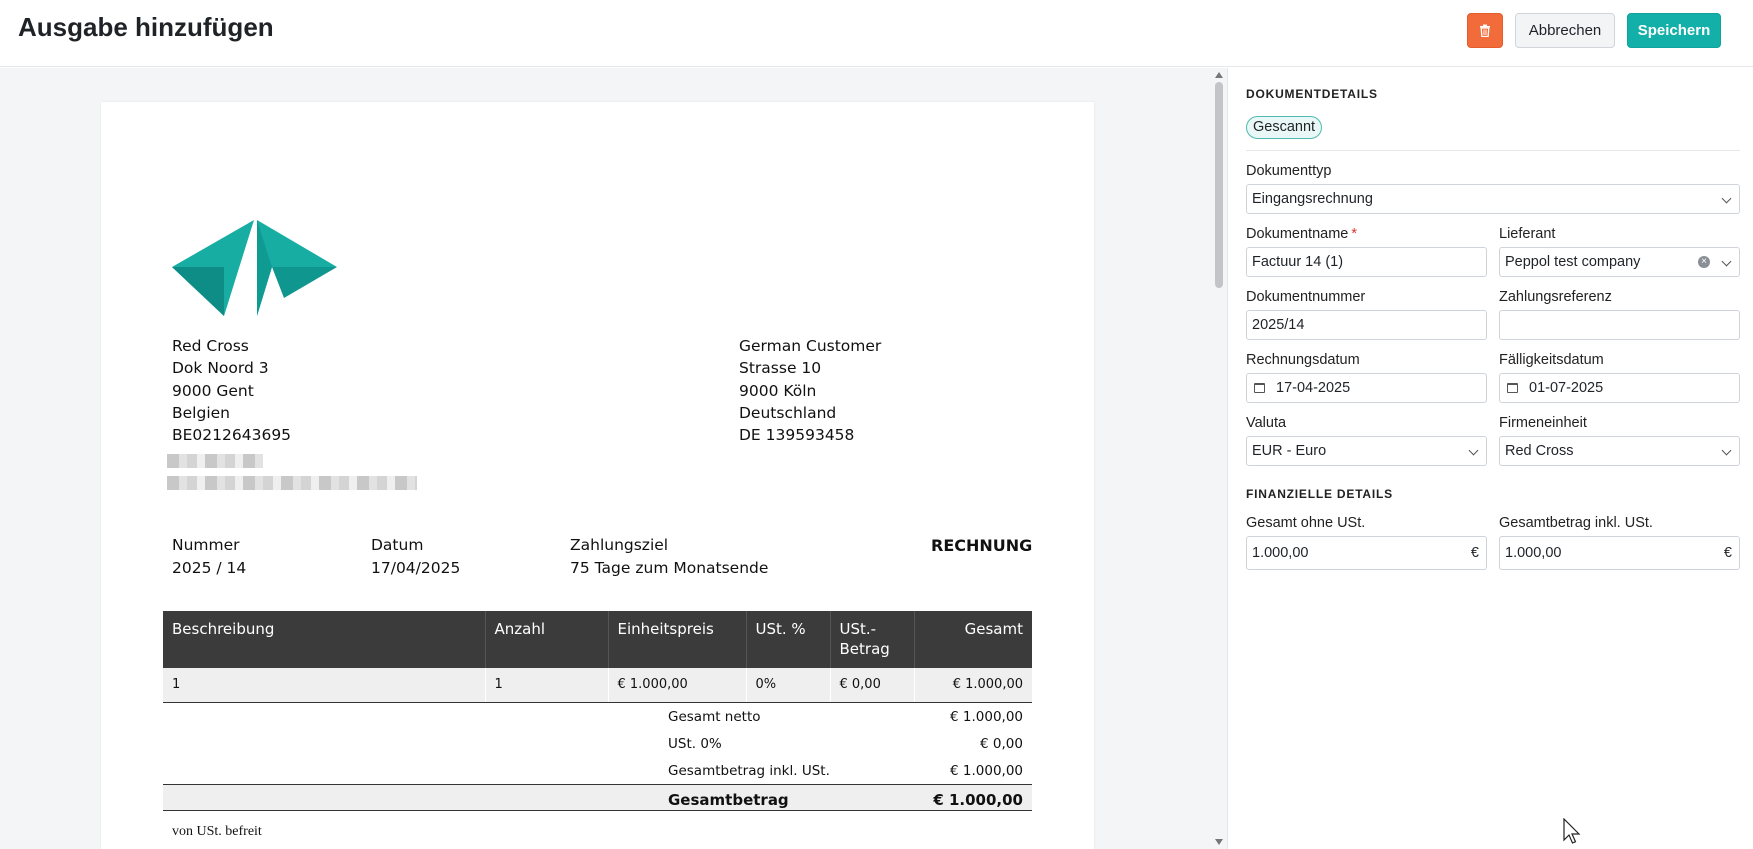 The width and height of the screenshot is (1753, 849). I want to click on doc-number-value: 2025/14, so click(1278, 325).